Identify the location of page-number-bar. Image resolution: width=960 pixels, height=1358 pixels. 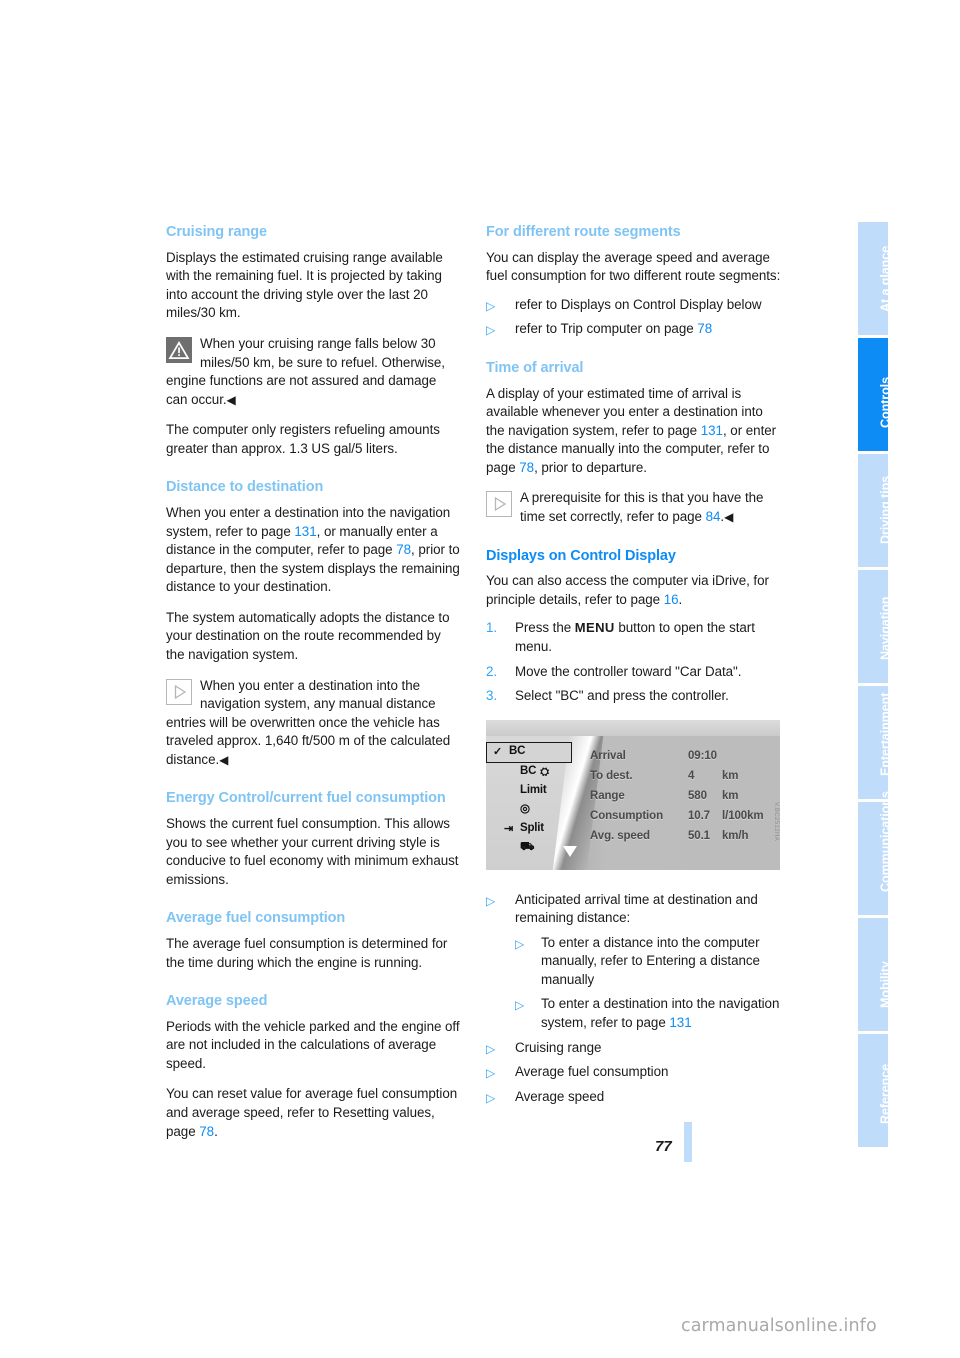
(688, 1142).